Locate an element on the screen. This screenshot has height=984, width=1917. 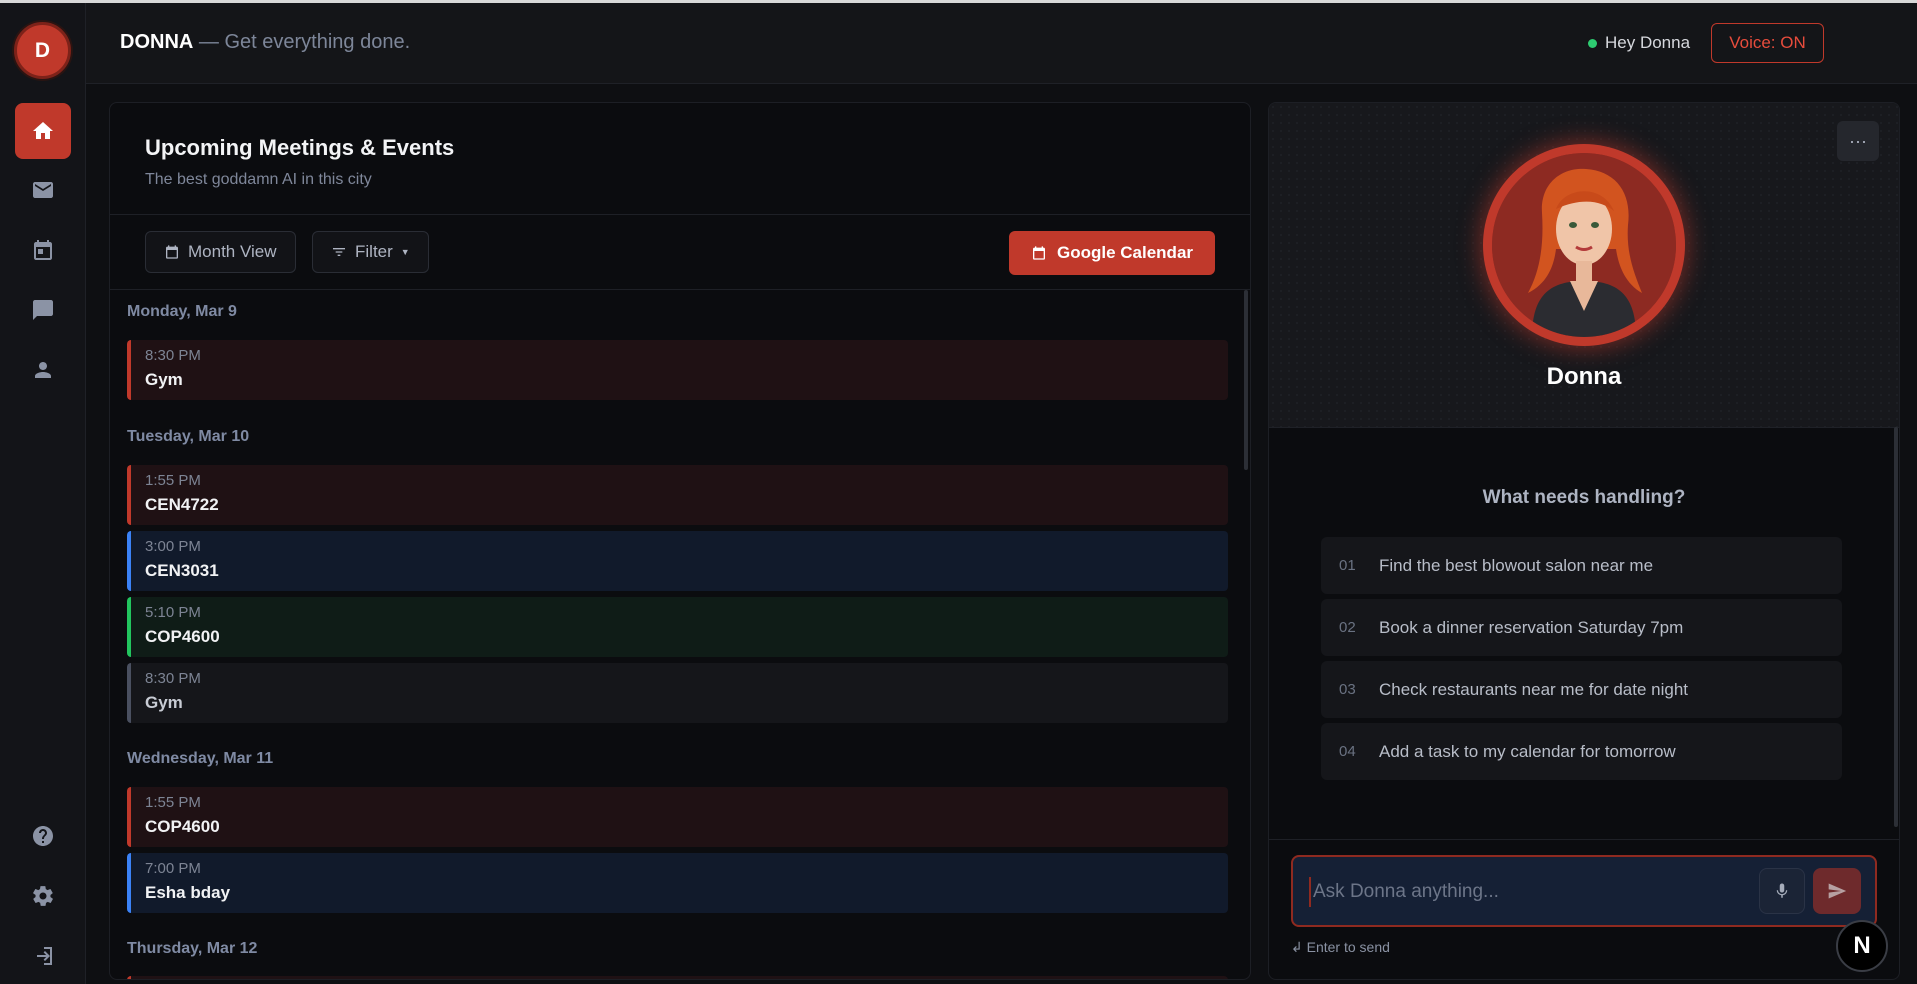
chat-input-box is located at coordinates (1584, 891).